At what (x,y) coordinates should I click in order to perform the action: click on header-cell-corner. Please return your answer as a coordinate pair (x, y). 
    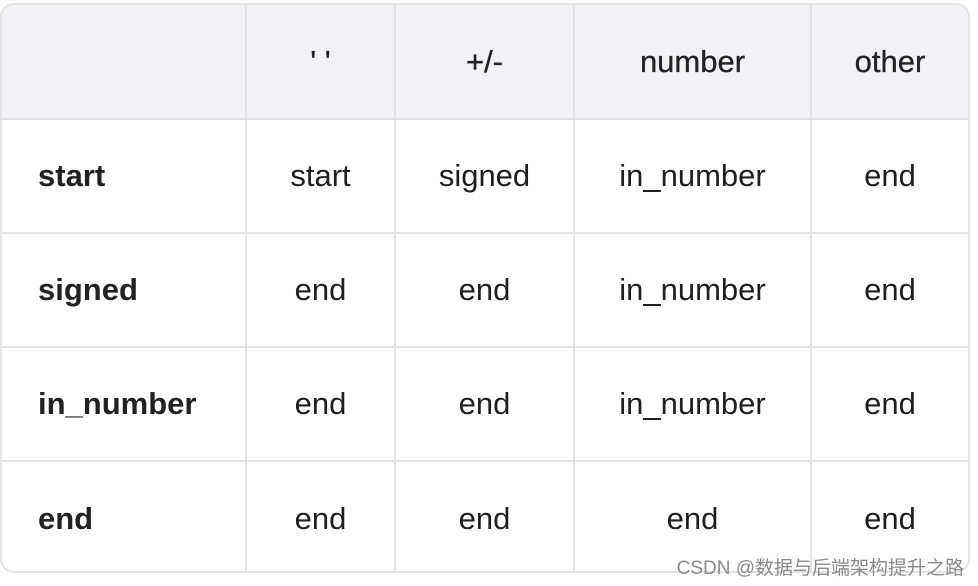
    Looking at the image, I should click on (124, 62).